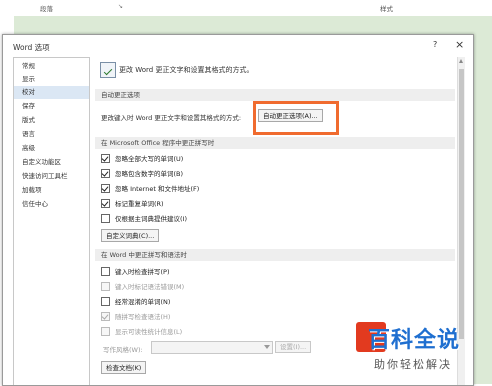 The width and height of the screenshot is (492, 386). What do you see at coordinates (105, 218) in the screenshot?
I see `checkbox-main-dict-only` at bounding box center [105, 218].